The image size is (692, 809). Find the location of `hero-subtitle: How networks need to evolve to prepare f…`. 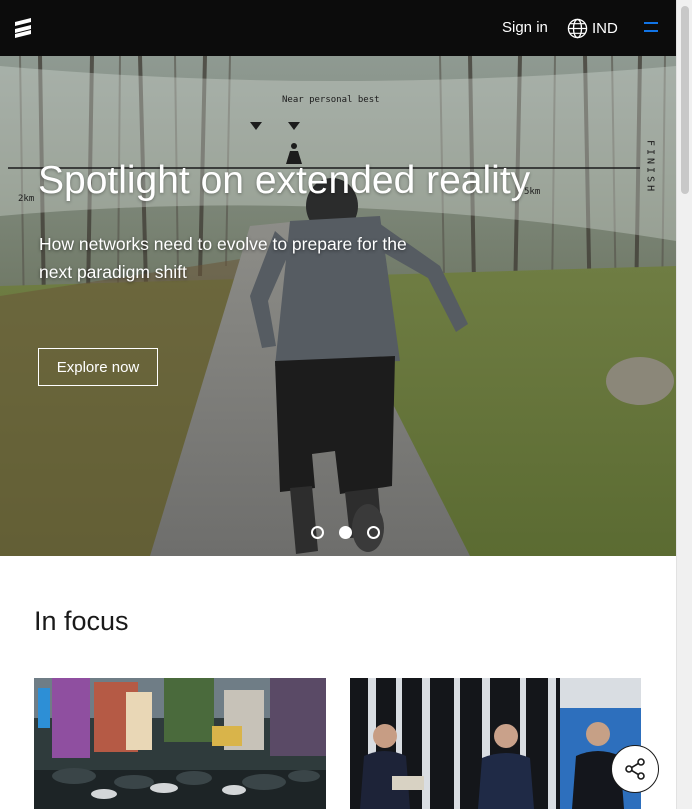

hero-subtitle: How networks need to evolve to prepare f… is located at coordinates (223, 258).